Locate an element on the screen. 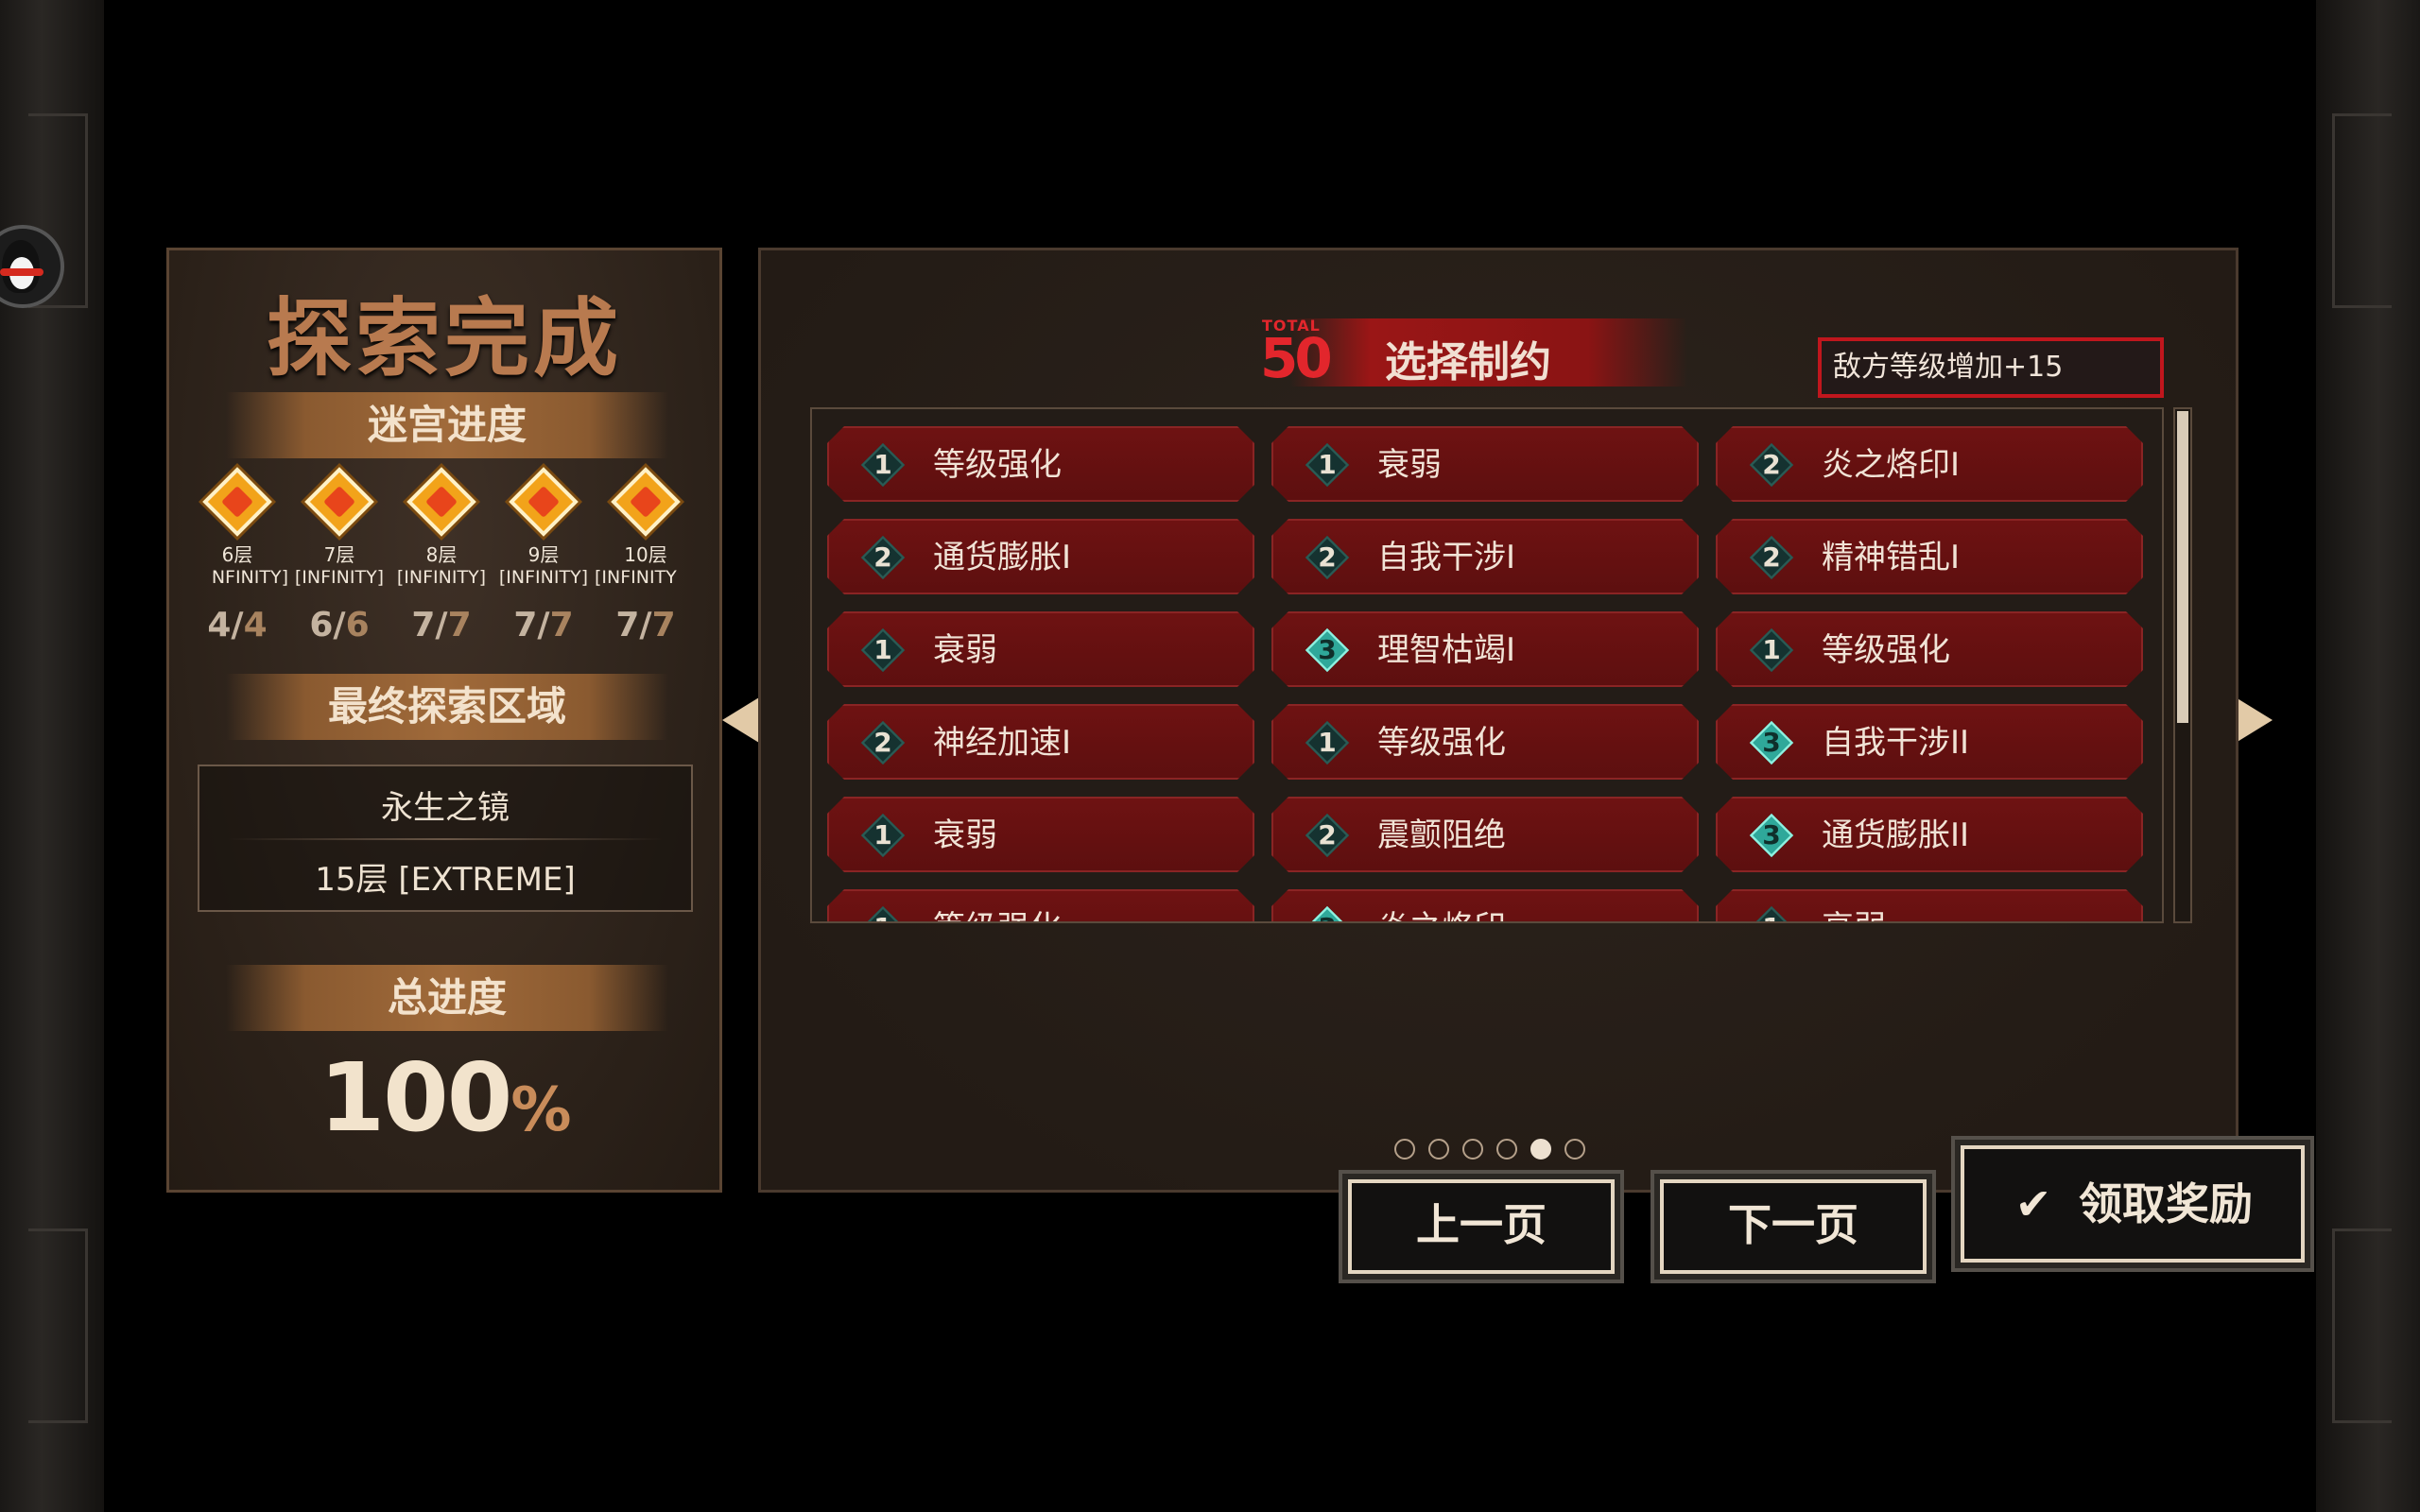  floor-difficulty: [INFINITY is located at coordinates (636, 577).